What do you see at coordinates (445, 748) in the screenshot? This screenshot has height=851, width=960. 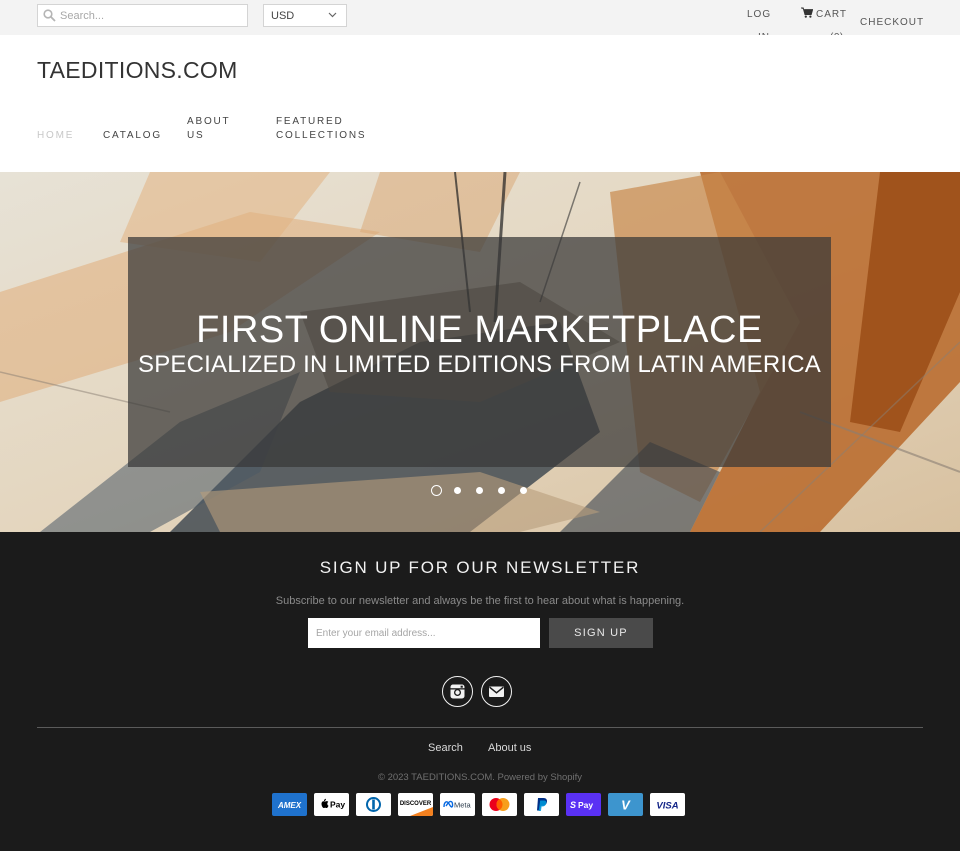 I see `footer-link-search: Search` at bounding box center [445, 748].